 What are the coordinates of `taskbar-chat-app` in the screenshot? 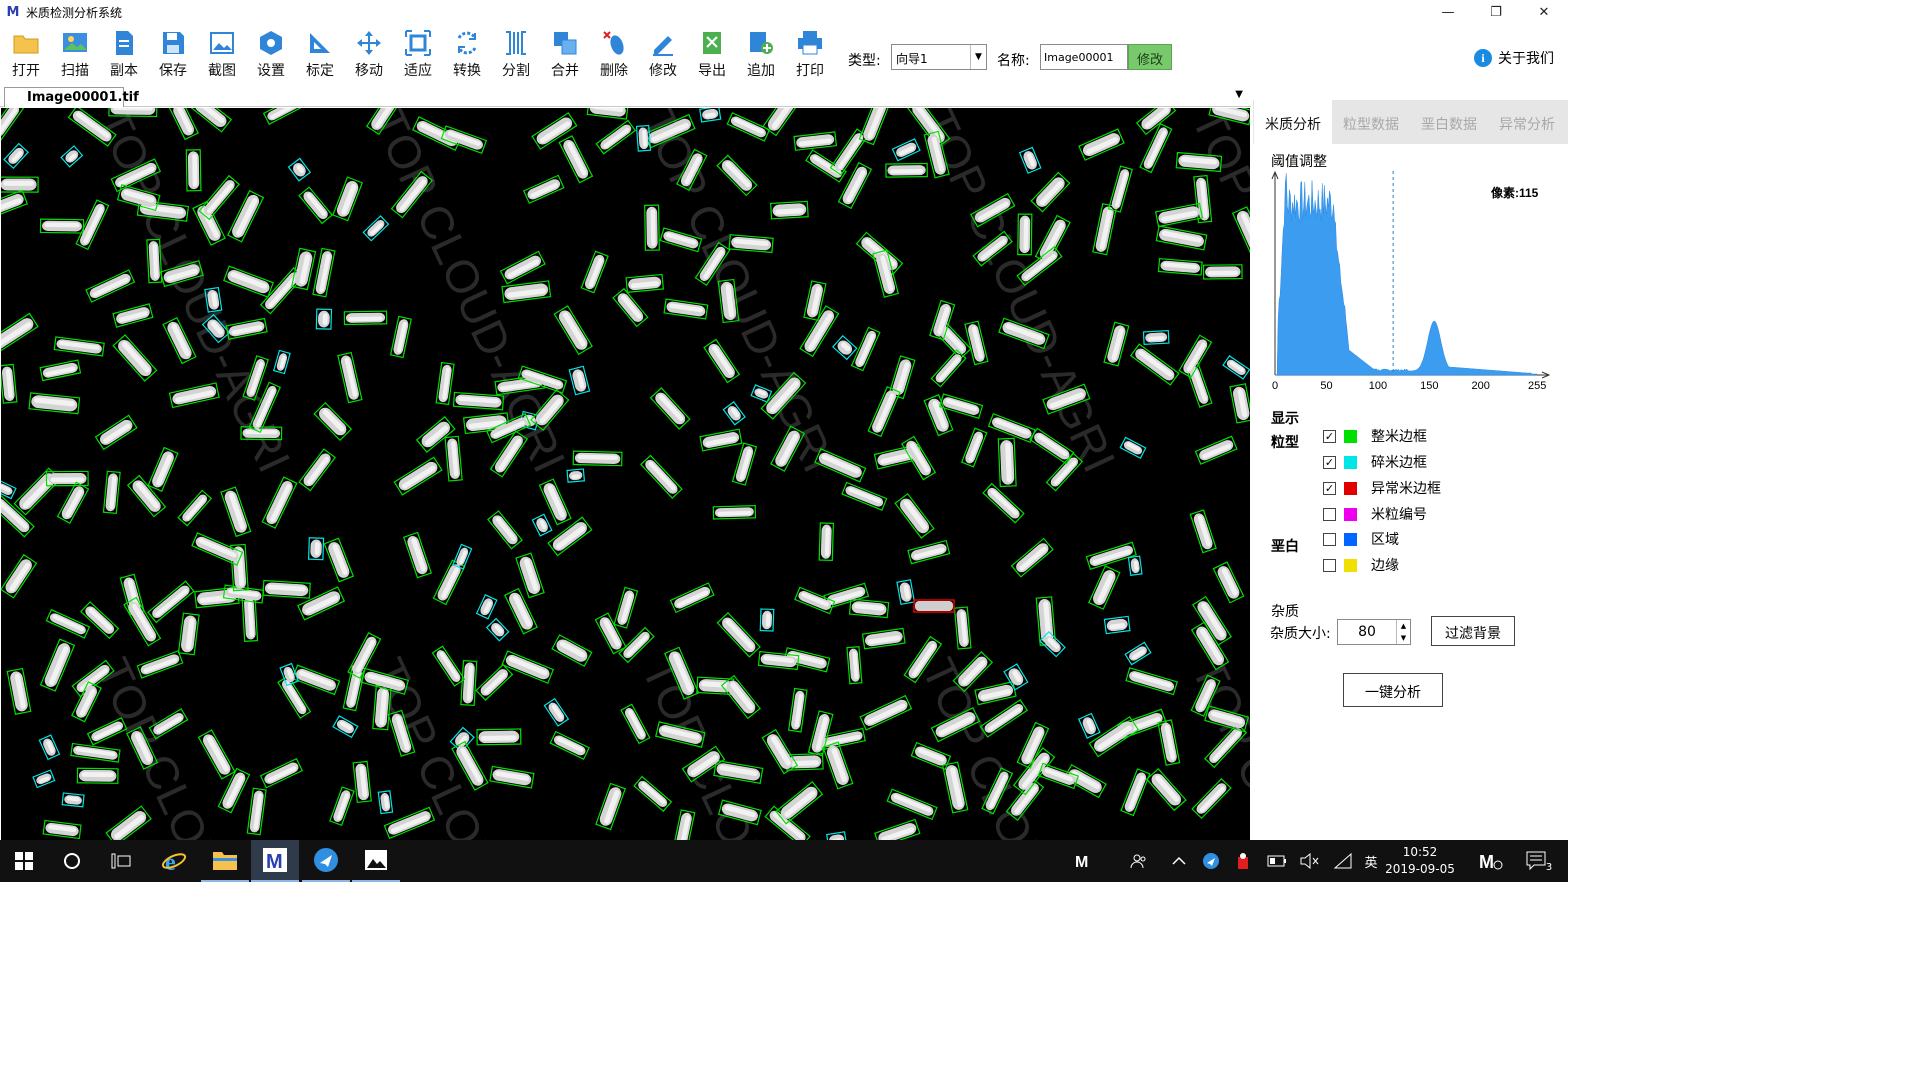 It's located at (326, 861).